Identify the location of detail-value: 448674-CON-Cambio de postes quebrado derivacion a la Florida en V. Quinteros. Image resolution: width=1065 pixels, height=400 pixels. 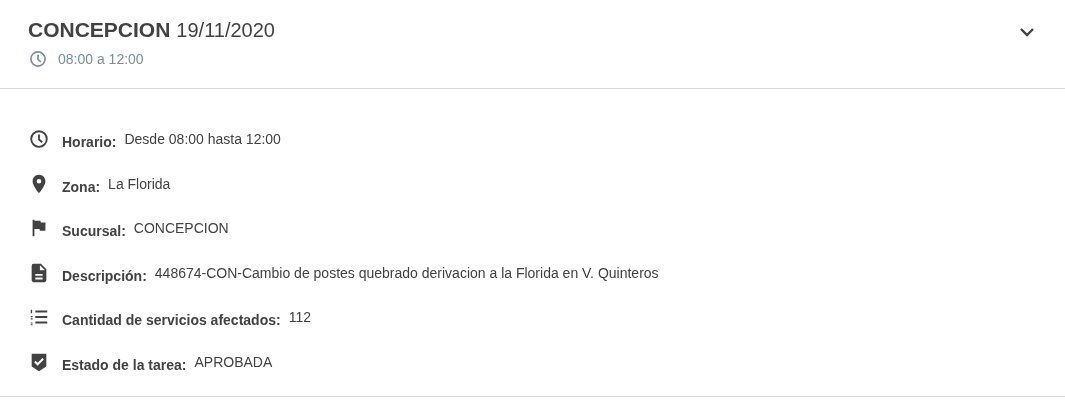
(406, 272).